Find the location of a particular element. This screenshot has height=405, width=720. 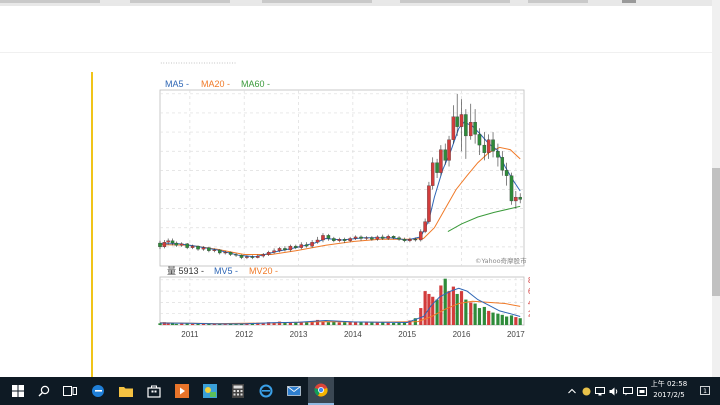

media-player-icon is located at coordinates (182, 391).